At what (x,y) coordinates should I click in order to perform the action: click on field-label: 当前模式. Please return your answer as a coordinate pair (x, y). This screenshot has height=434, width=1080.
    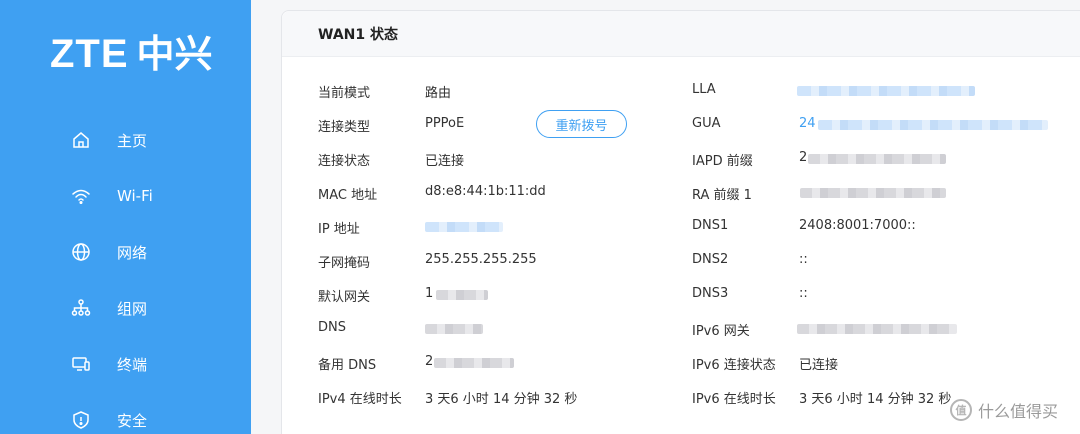
    Looking at the image, I should click on (344, 93).